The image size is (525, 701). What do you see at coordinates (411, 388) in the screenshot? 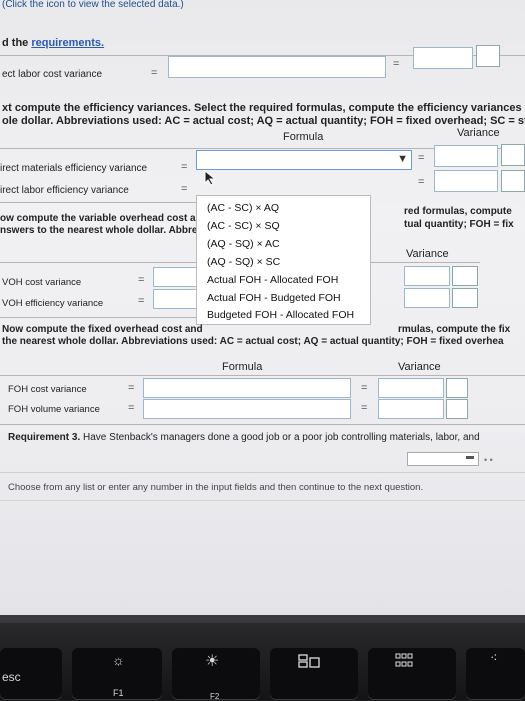
I see `foh-cost-variance-input` at bounding box center [411, 388].